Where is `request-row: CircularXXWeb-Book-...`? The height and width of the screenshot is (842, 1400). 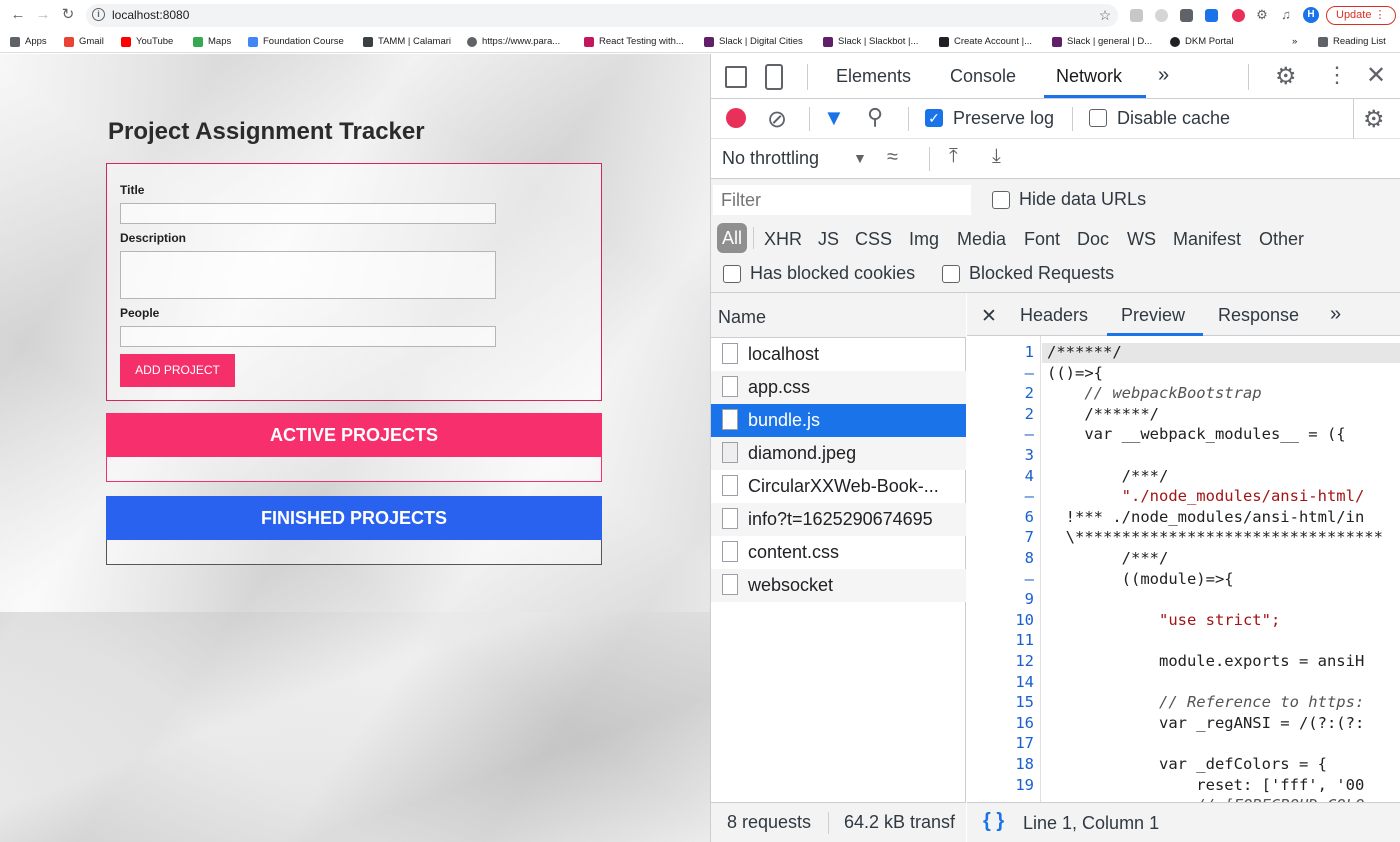 request-row: CircularXXWeb-Book-... is located at coordinates (838, 486).